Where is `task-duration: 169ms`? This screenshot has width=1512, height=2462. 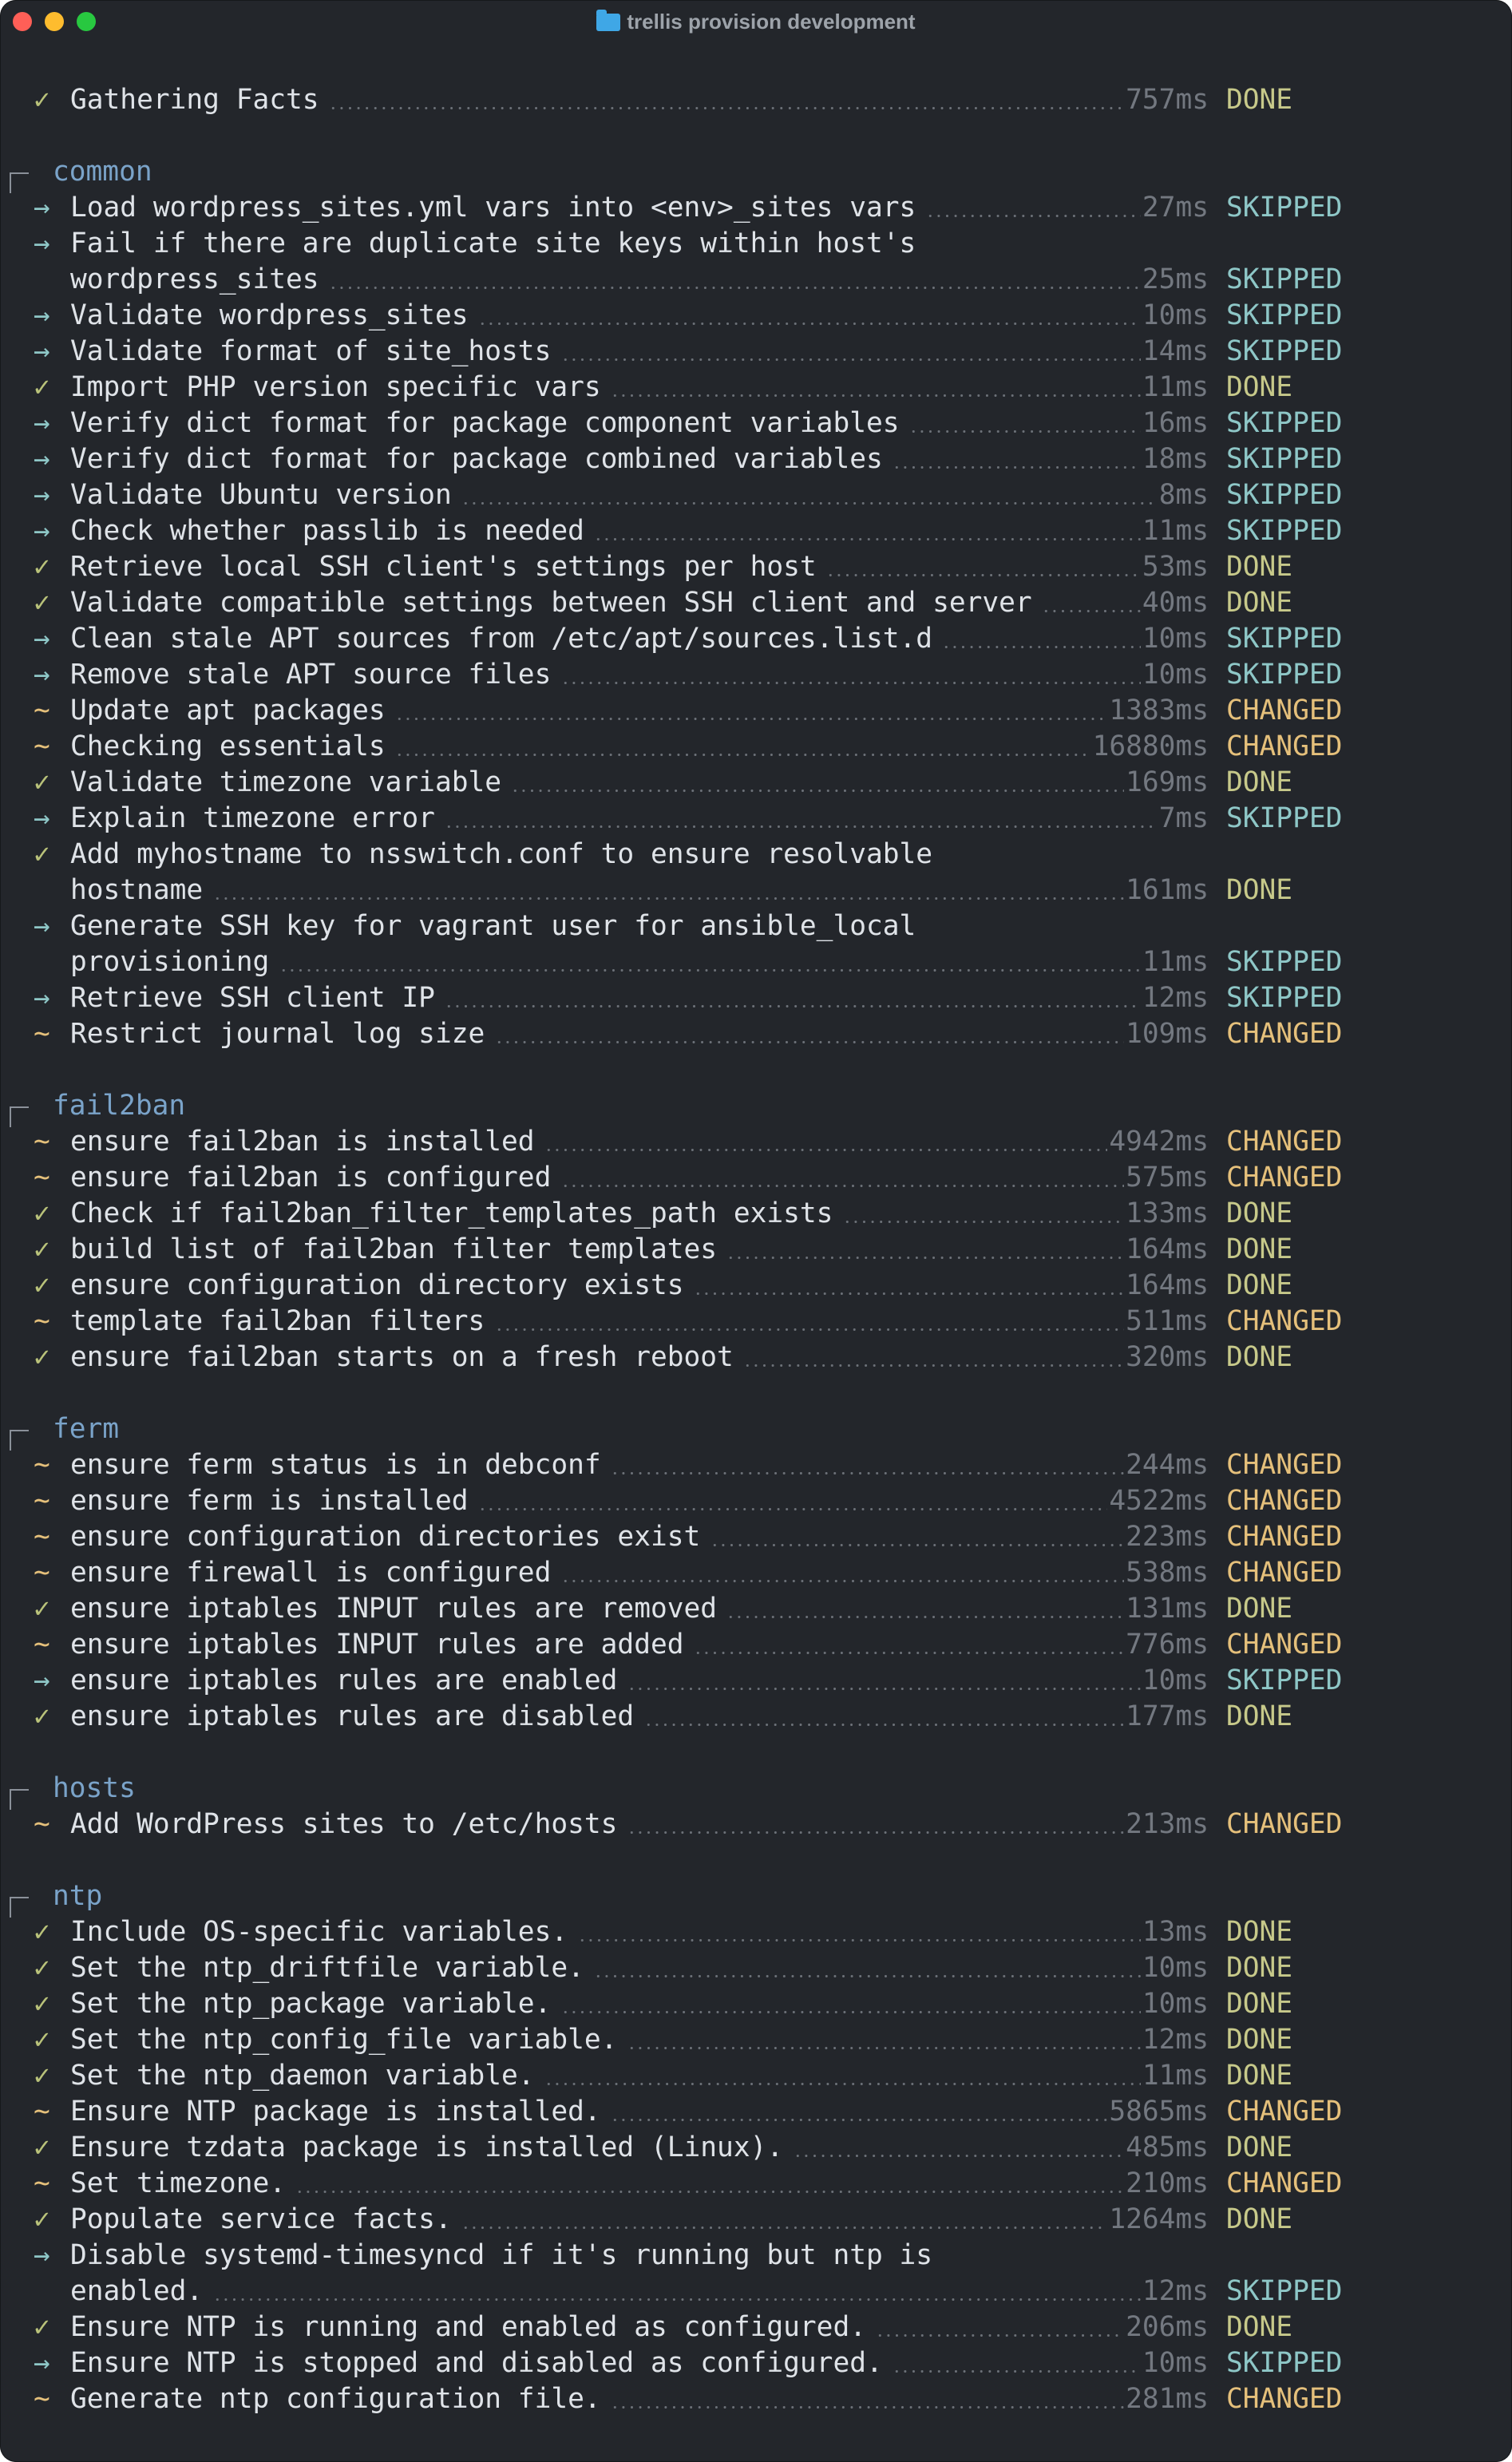
task-duration: 169ms is located at coordinates (1167, 782).